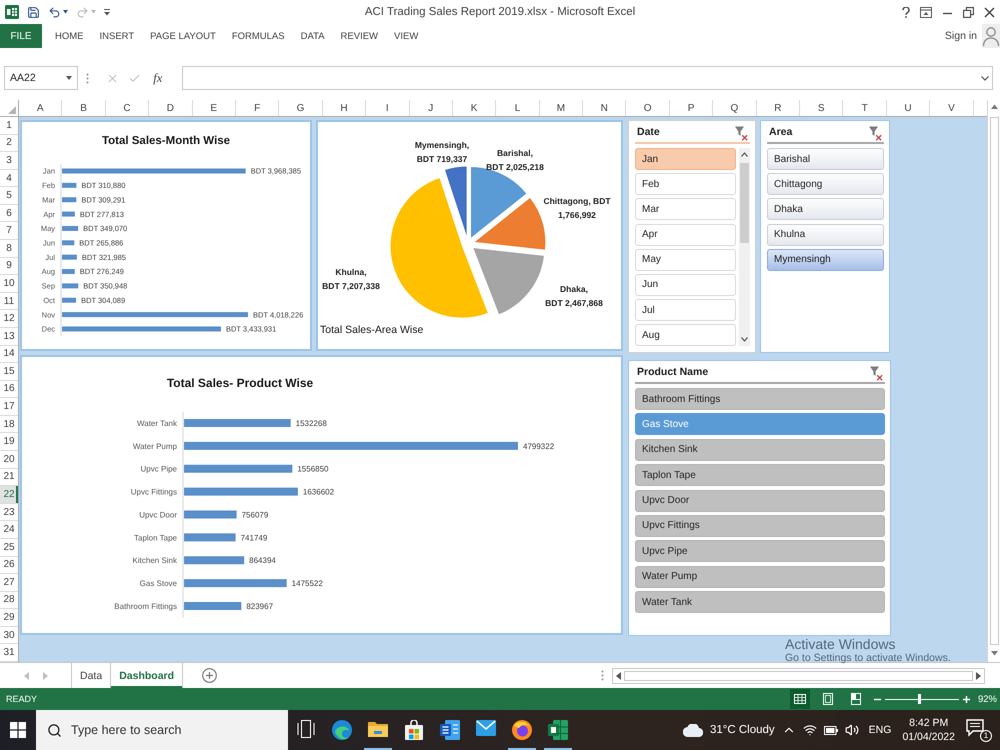  I want to click on slicer-item: Apr, so click(685, 235).